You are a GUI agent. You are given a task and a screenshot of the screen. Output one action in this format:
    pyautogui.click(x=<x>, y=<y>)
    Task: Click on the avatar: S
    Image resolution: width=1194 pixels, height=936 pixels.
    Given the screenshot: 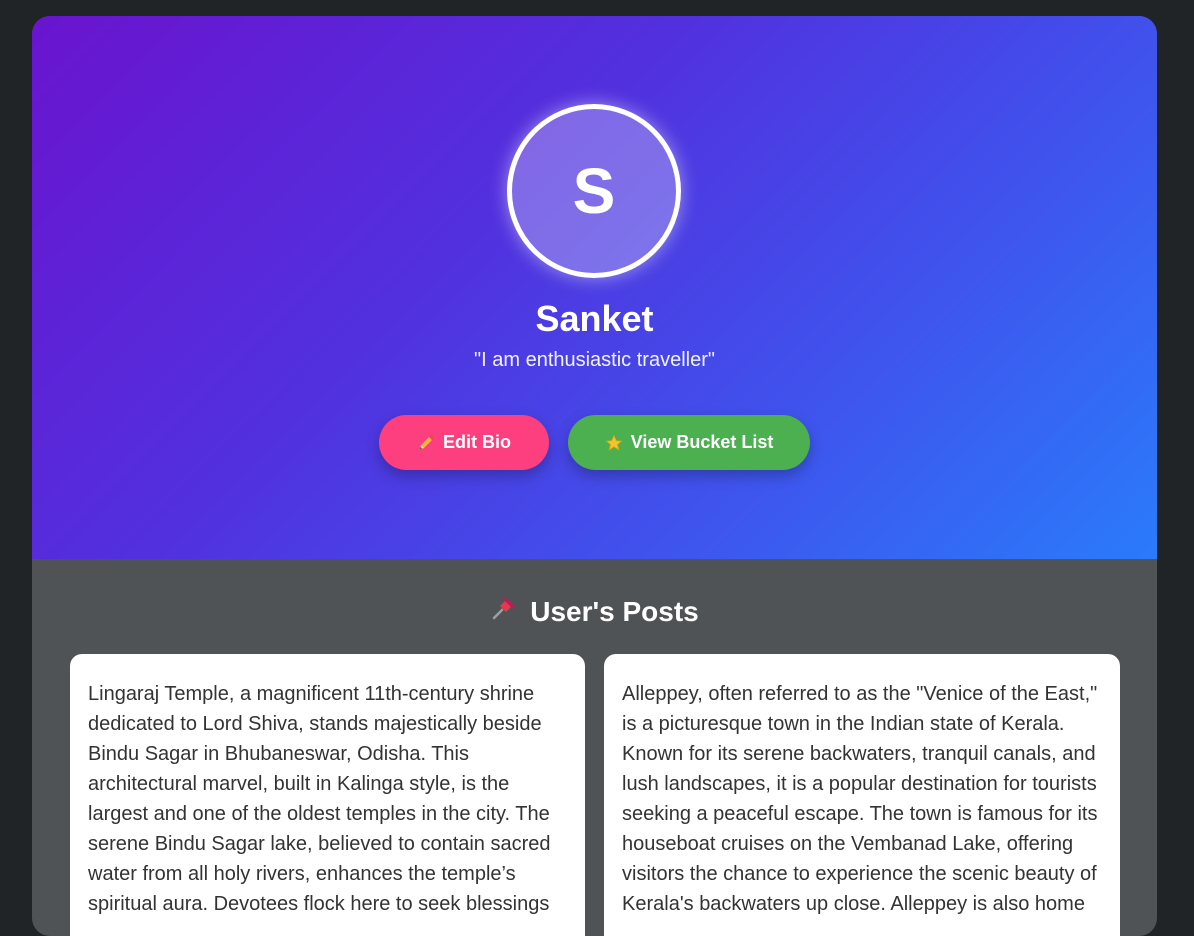 What is the action you would take?
    pyautogui.click(x=594, y=191)
    